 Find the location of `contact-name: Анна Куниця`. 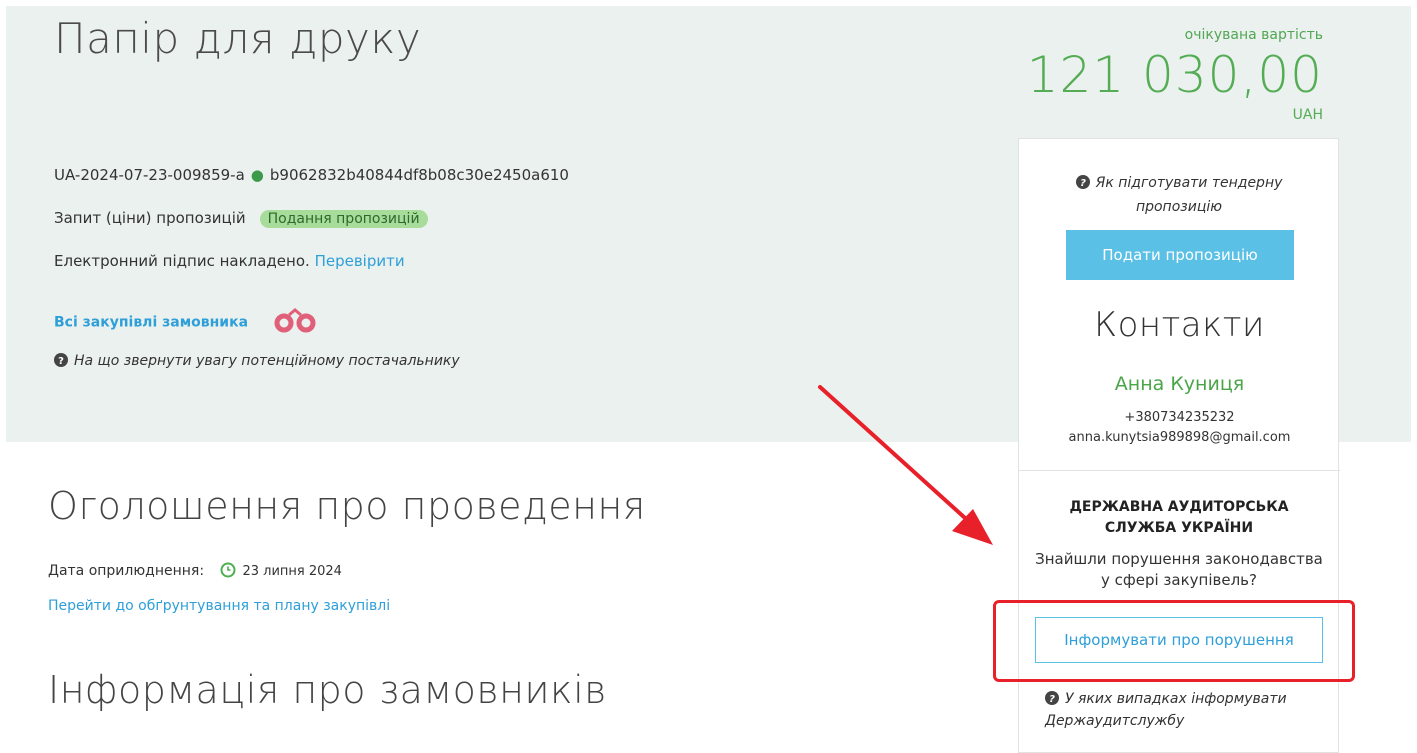

contact-name: Анна Куниця is located at coordinates (1179, 384).